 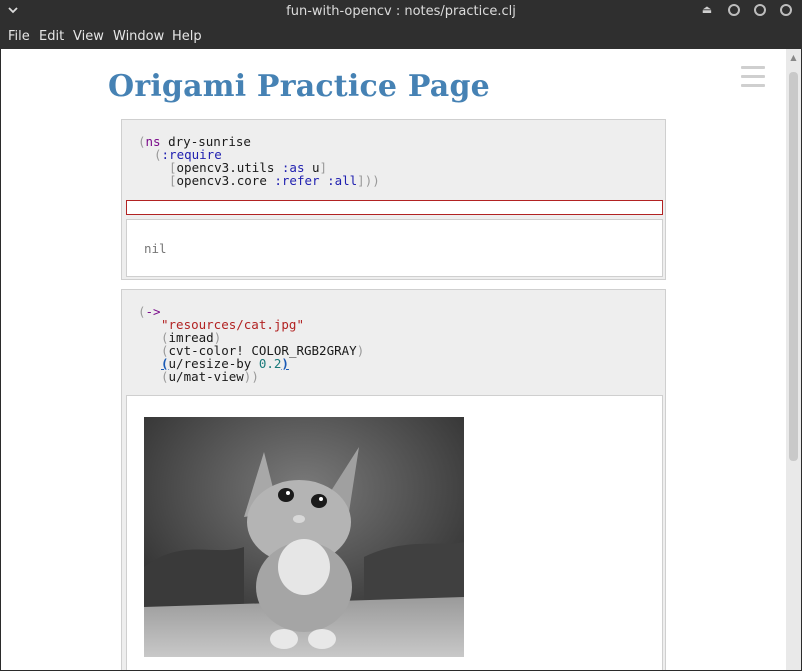 What do you see at coordinates (753, 79) in the screenshot?
I see `hamburger-menu-icon` at bounding box center [753, 79].